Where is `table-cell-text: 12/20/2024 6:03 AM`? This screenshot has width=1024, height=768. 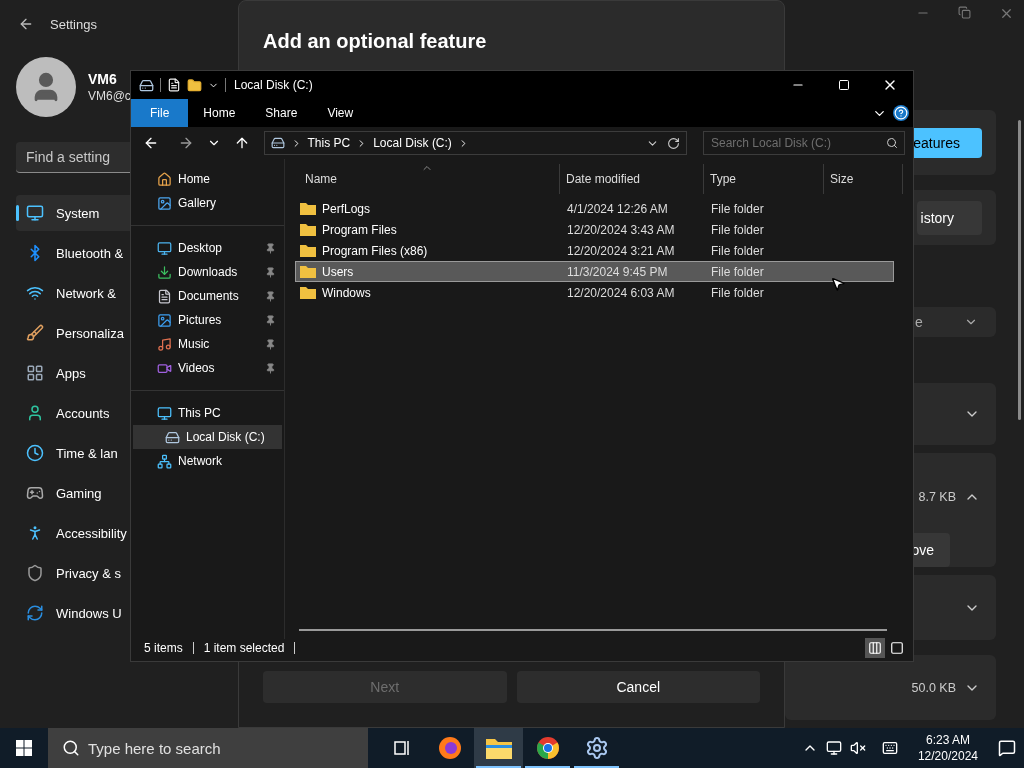
table-cell-text: 12/20/2024 6:03 AM is located at coordinates (621, 292).